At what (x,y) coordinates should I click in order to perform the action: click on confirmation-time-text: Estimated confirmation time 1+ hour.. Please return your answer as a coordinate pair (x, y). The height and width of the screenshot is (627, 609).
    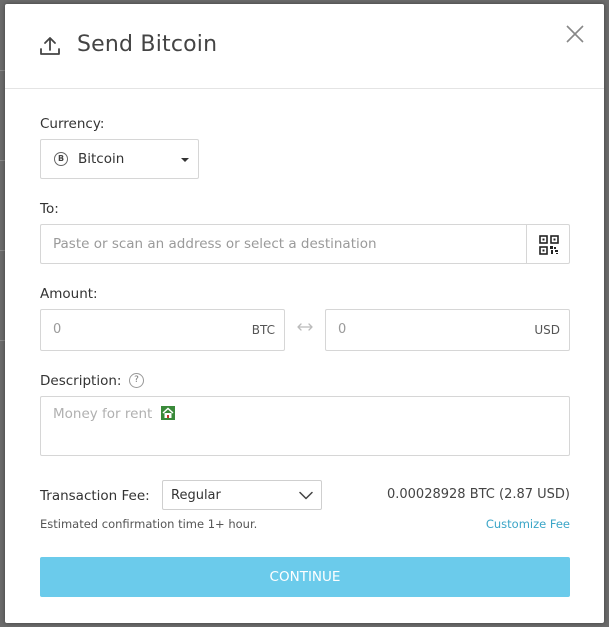
    Looking at the image, I should click on (149, 524).